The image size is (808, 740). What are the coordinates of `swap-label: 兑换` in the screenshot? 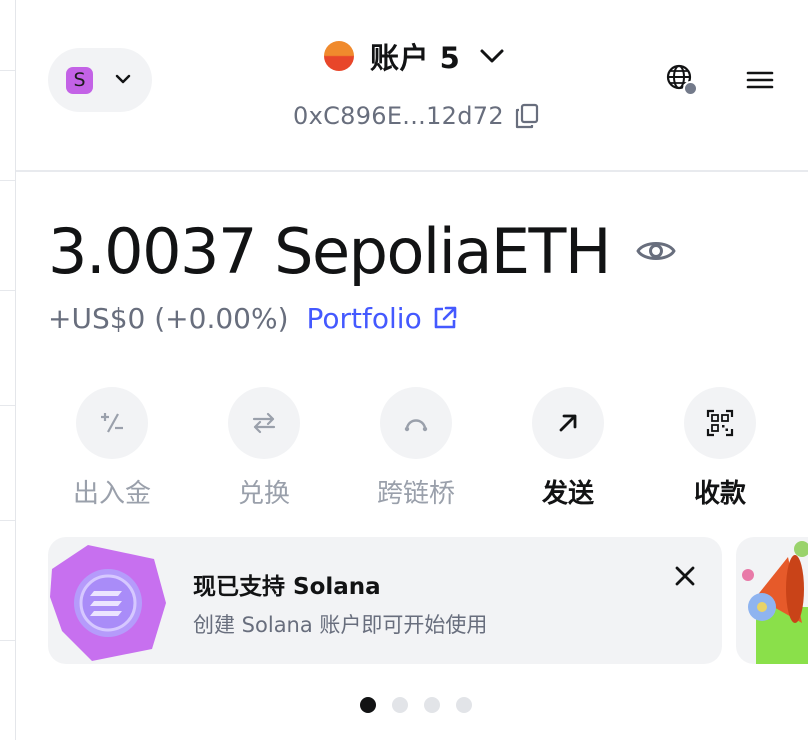 It's located at (263, 494).